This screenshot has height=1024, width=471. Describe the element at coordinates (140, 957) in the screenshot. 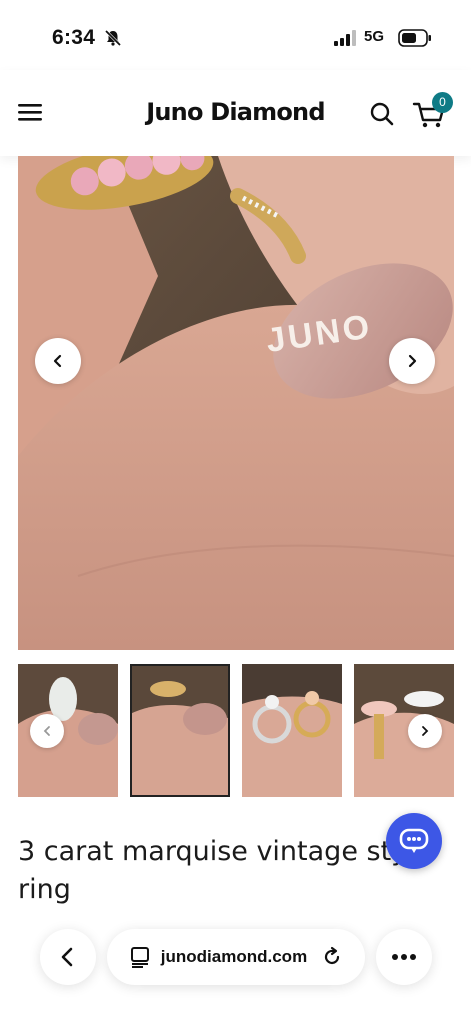

I see `reader-mode-icon` at that location.